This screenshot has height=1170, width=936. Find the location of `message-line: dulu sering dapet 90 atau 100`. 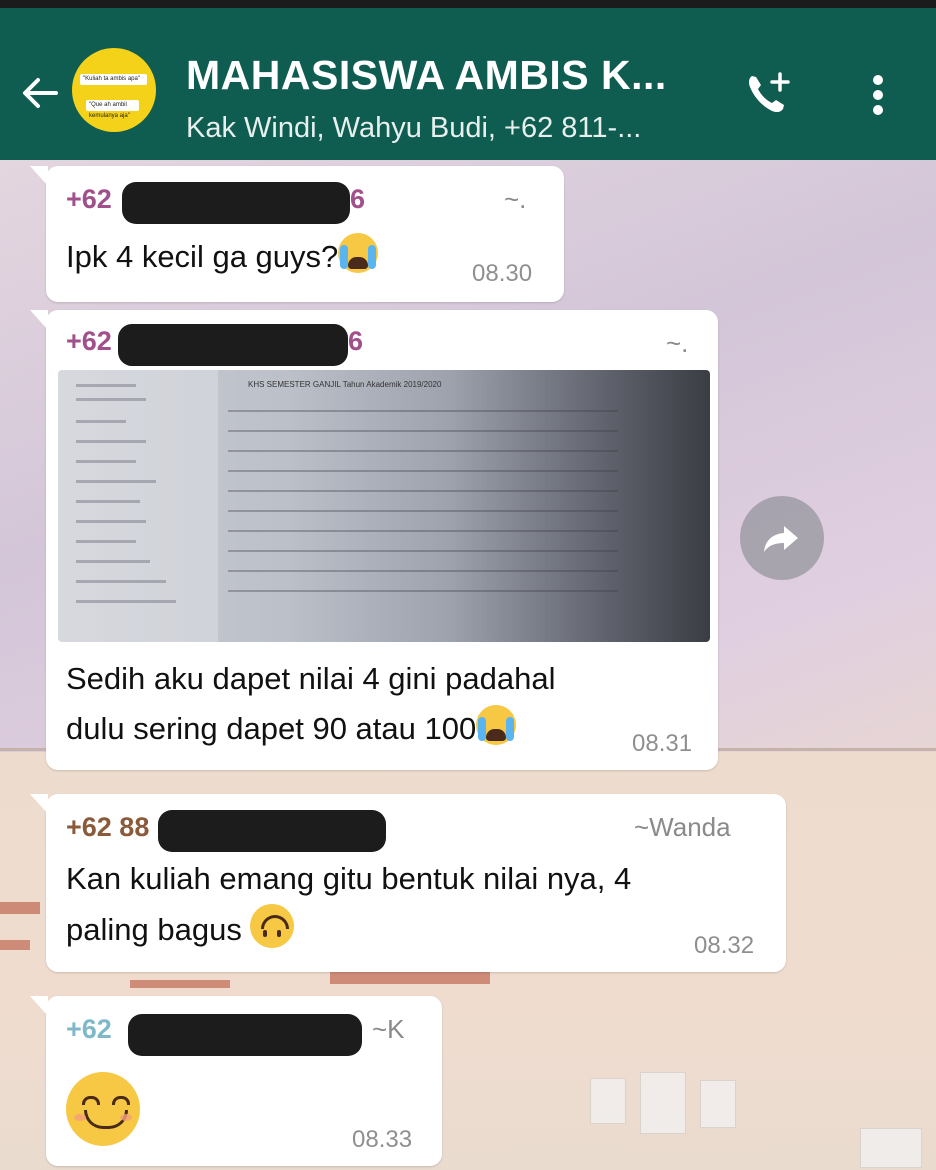

message-line: dulu sering dapet 90 atau 100 is located at coordinates (311, 729).